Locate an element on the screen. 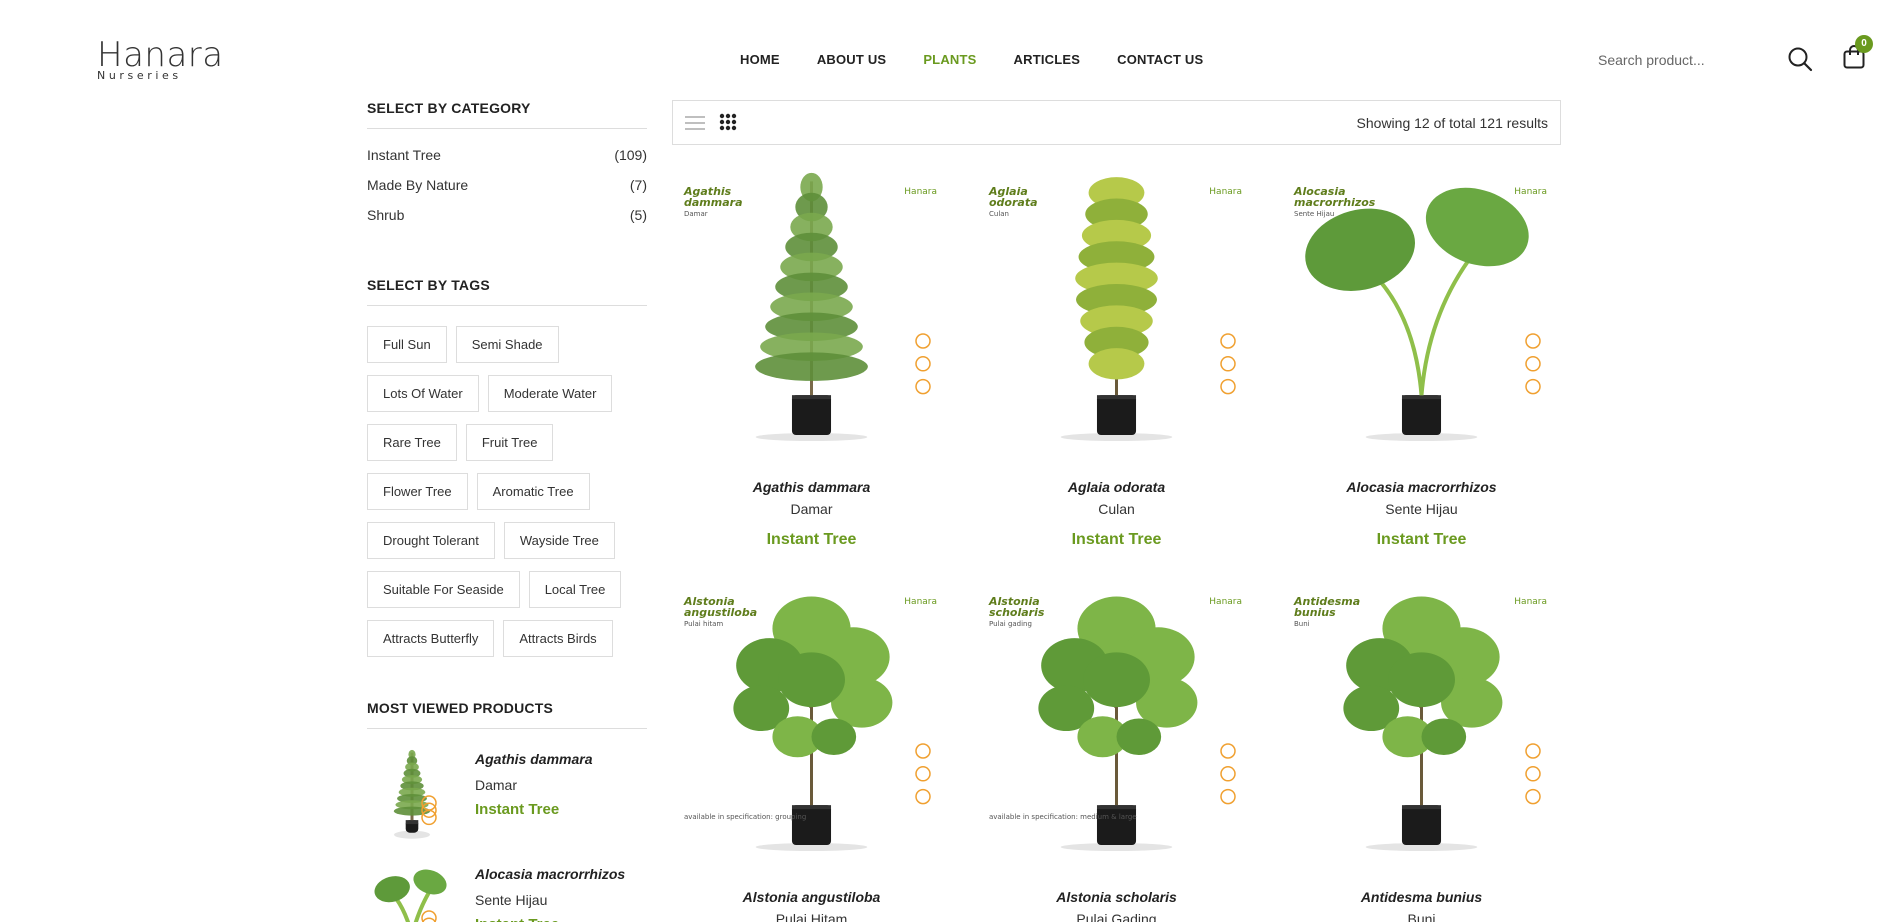 This screenshot has height=922, width=1903. category-count: (7) is located at coordinates (638, 185).